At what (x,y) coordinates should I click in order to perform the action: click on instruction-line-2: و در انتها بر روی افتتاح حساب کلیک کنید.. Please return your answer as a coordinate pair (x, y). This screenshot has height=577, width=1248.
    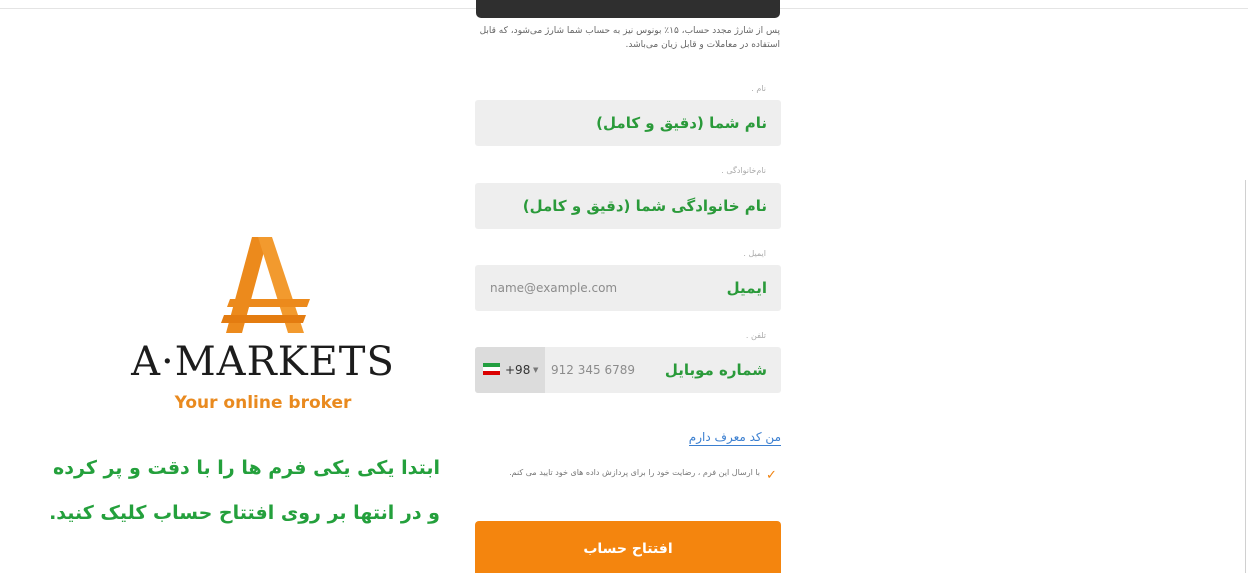
    Looking at the image, I should click on (244, 513).